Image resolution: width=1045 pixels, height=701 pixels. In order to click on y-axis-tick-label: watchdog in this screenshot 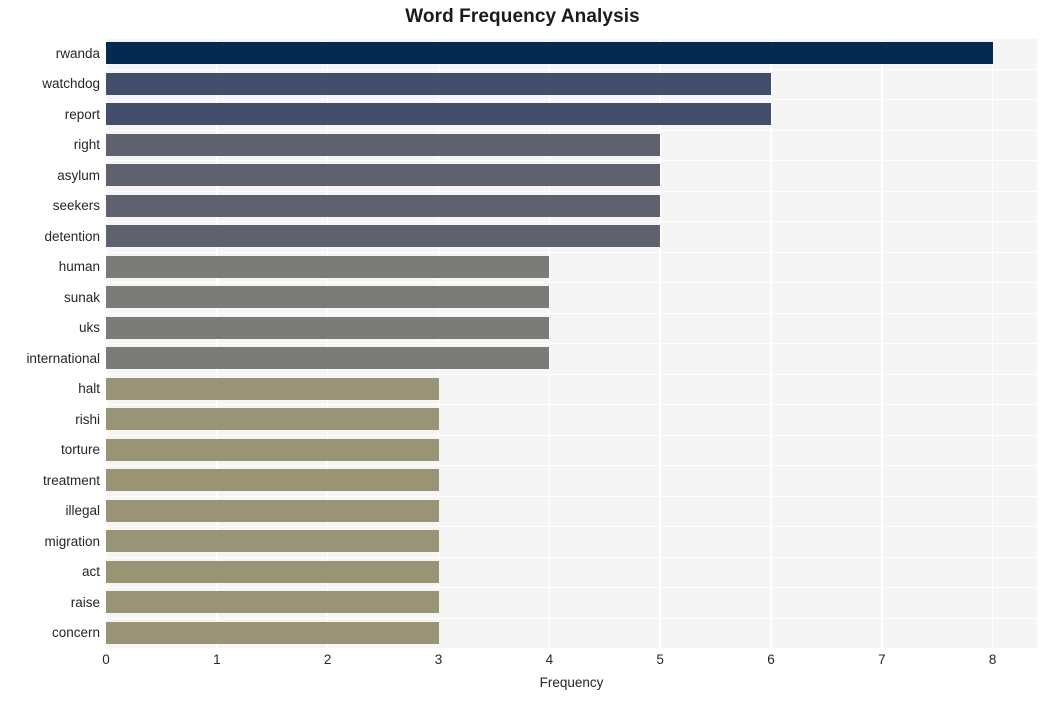, I will do `click(71, 84)`.